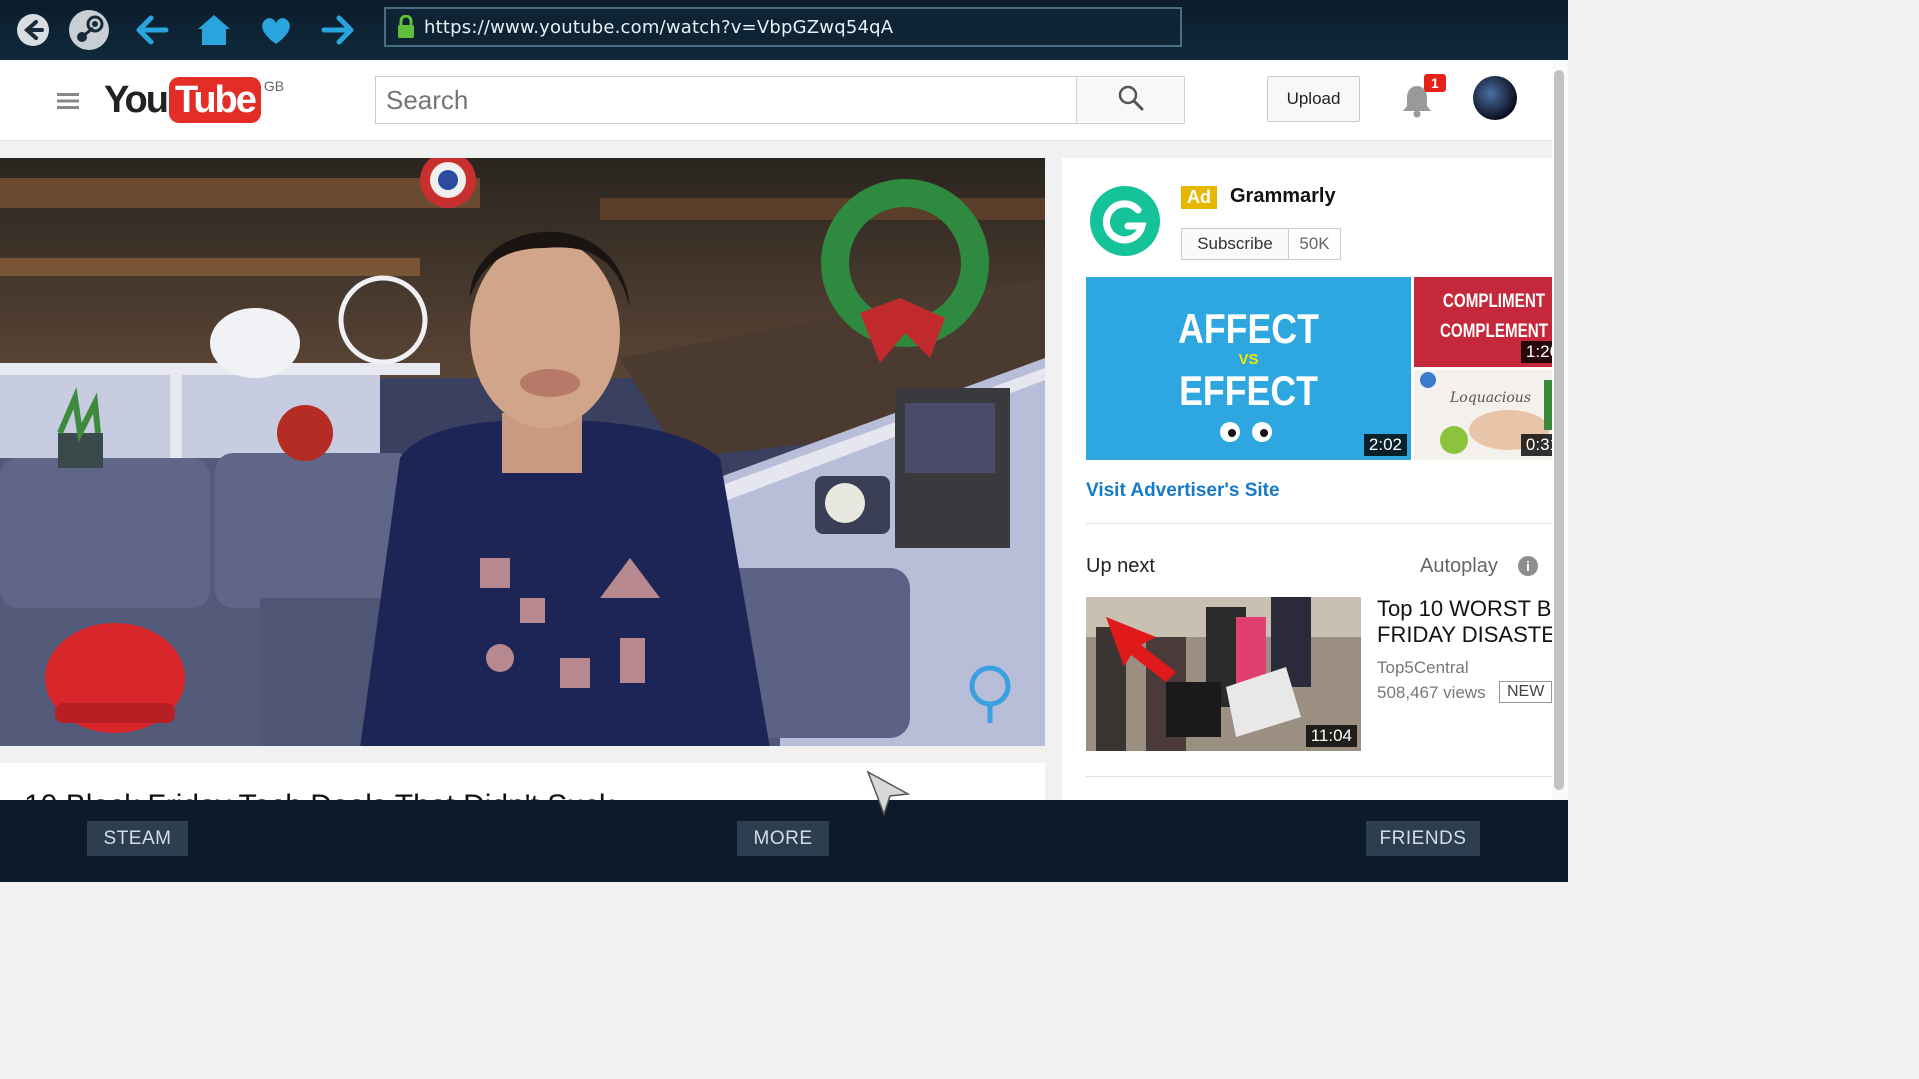 This screenshot has height=1079, width=1919. Describe the element at coordinates (1248, 359) in the screenshot. I see `thumb-vs: VS` at that location.